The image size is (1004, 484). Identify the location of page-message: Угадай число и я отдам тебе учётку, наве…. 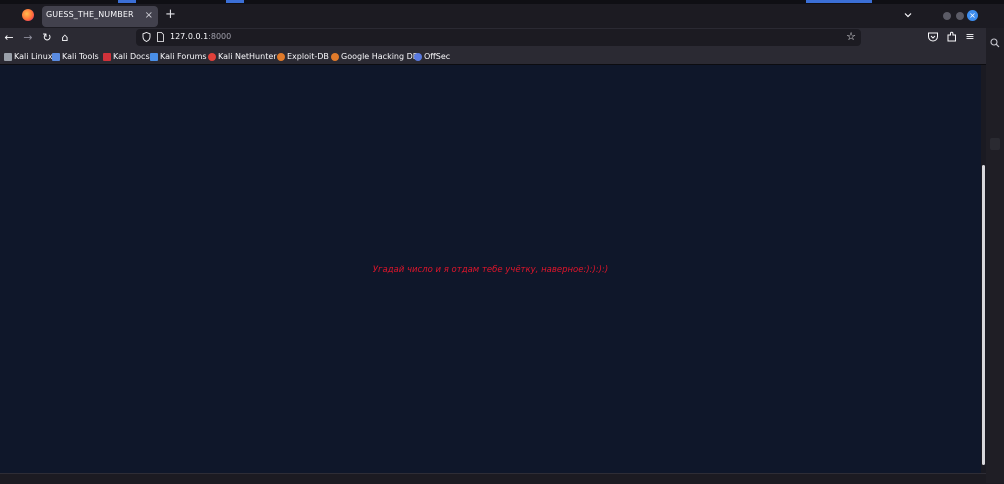
(490, 270).